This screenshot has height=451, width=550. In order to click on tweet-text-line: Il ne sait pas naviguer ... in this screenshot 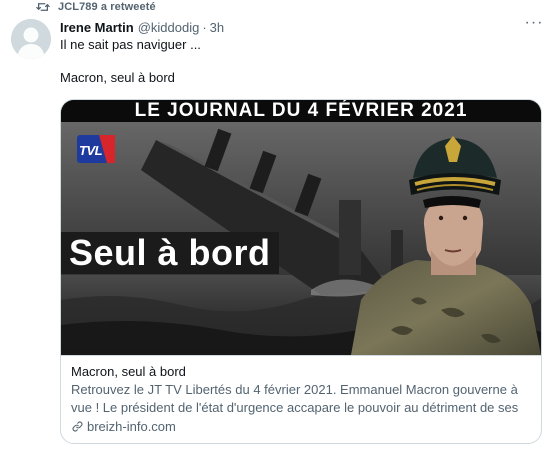, I will do `click(130, 44)`.